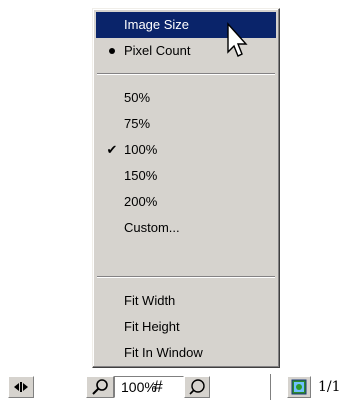 The image size is (345, 412). Describe the element at coordinates (141, 175) in the screenshot. I see `menu-item-label: 150%` at that location.